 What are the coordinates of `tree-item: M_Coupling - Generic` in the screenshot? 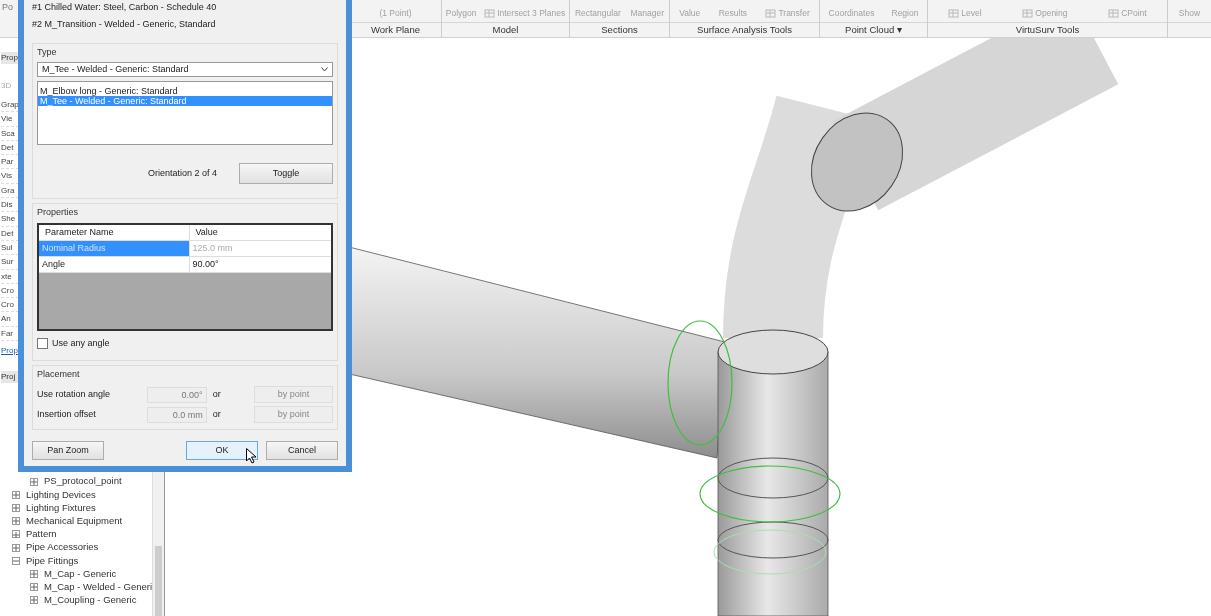 It's located at (90, 600).